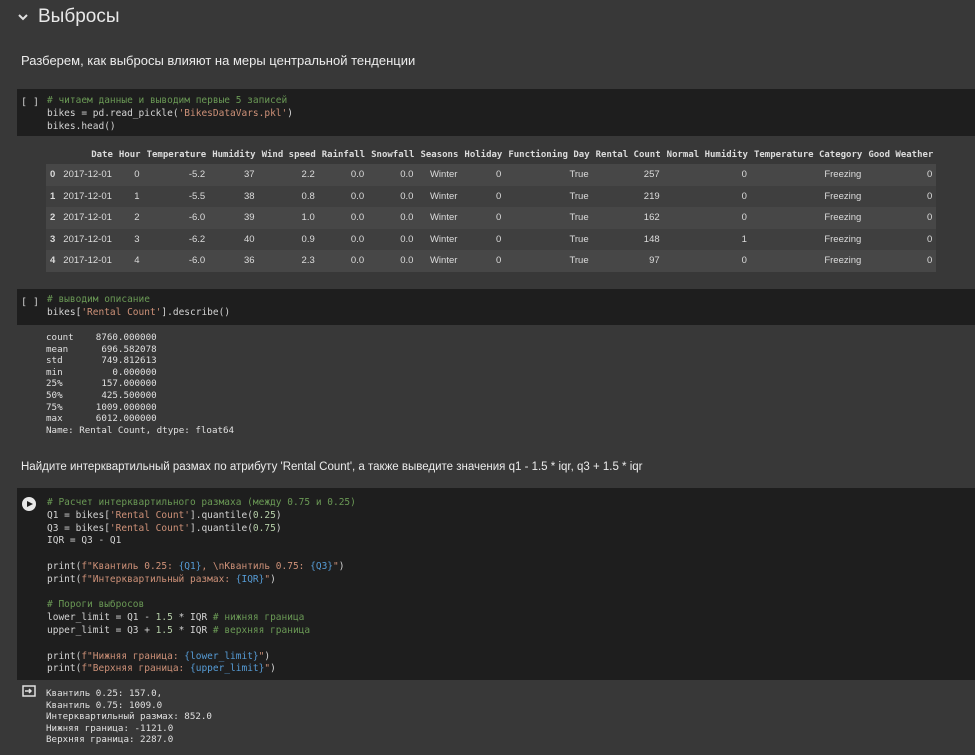  What do you see at coordinates (101, 618) in the screenshot?
I see `code-token: lower_limit = Q1 -` at bounding box center [101, 618].